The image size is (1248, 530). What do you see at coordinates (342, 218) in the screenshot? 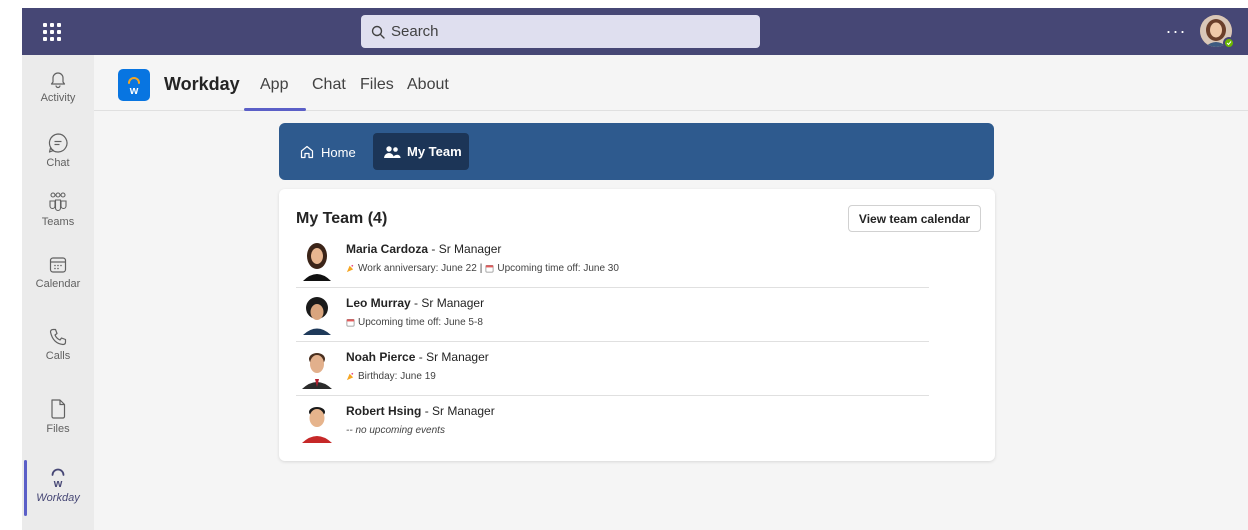
I see `card-title: My Team (4)` at bounding box center [342, 218].